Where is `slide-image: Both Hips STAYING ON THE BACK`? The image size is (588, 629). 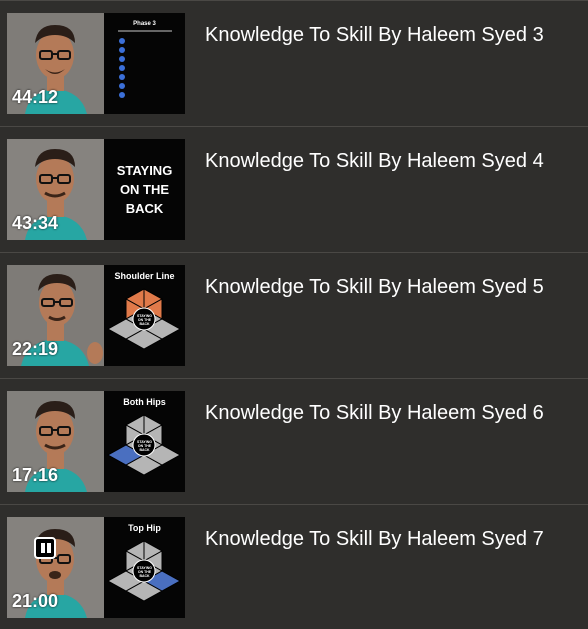
slide-image: Both Hips STAYING ON THE BACK is located at coordinates (144, 441).